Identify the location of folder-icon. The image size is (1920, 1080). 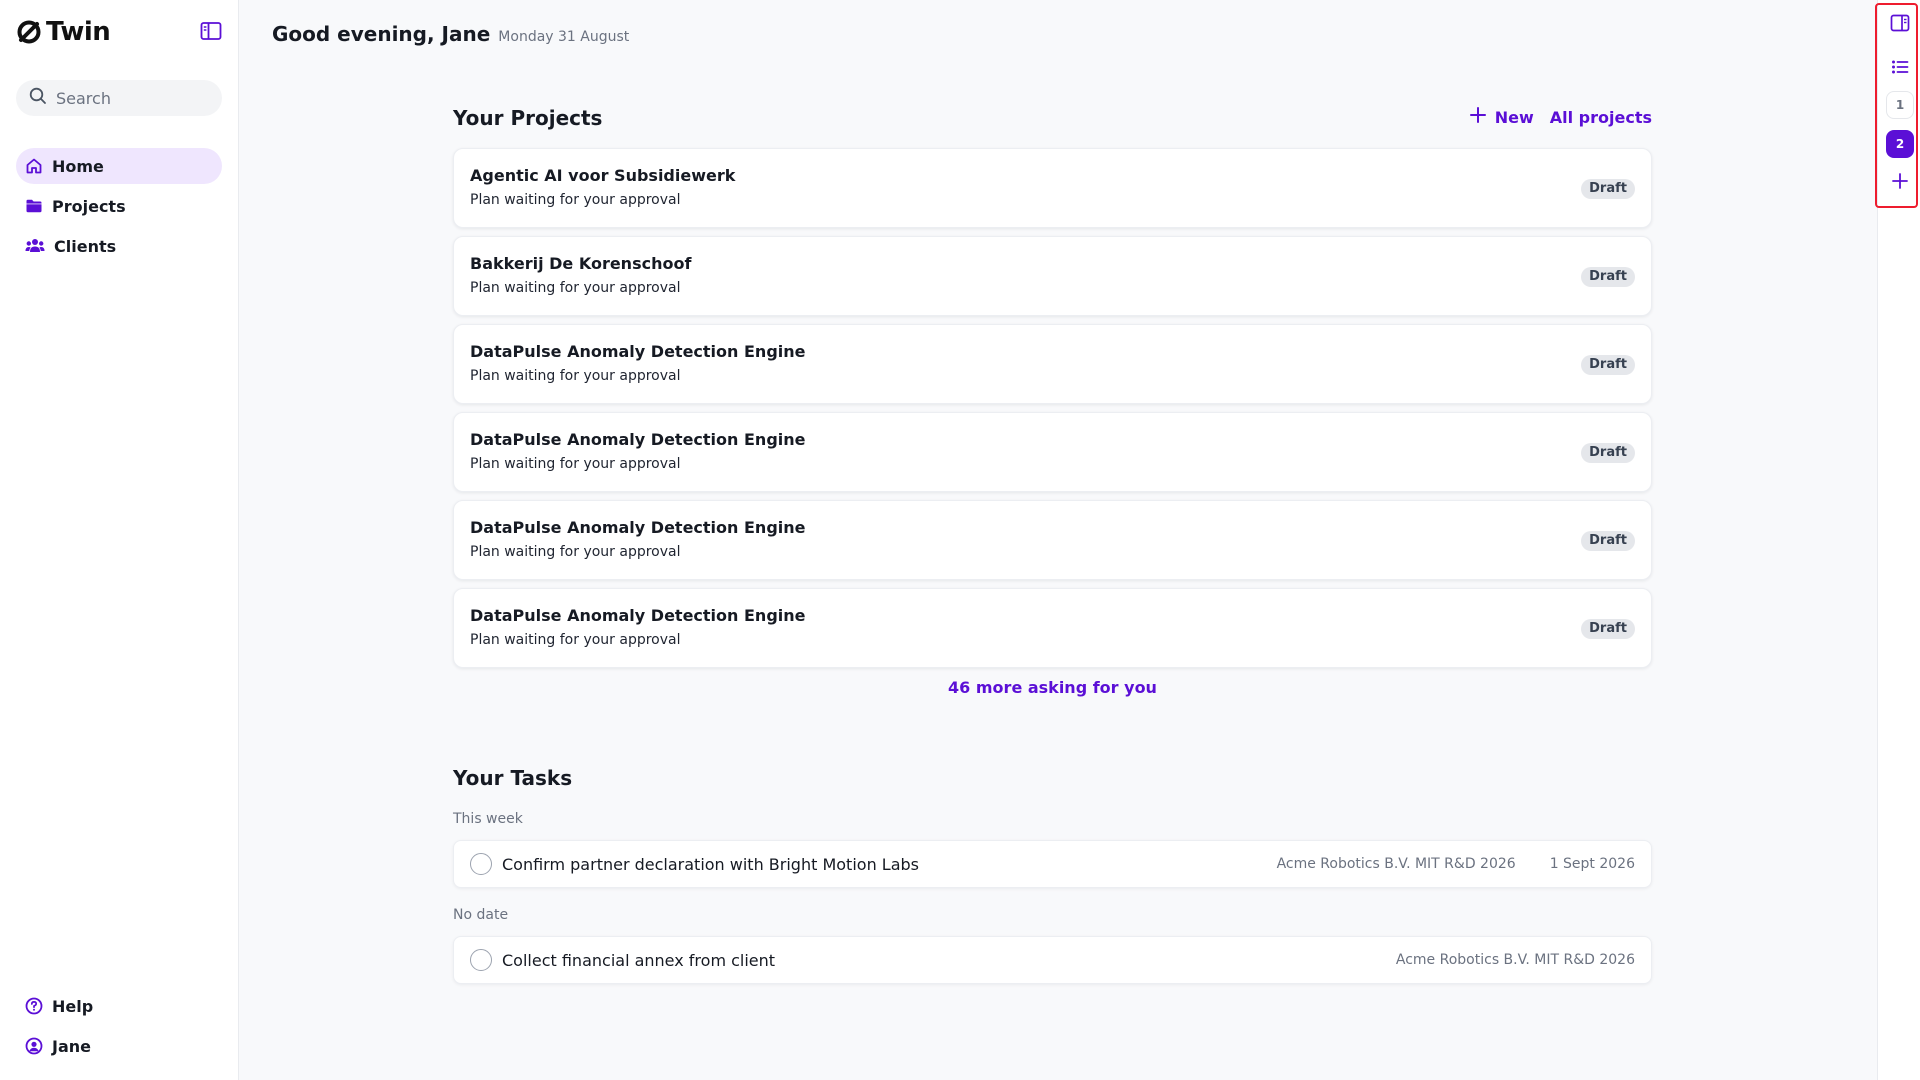
(34, 206).